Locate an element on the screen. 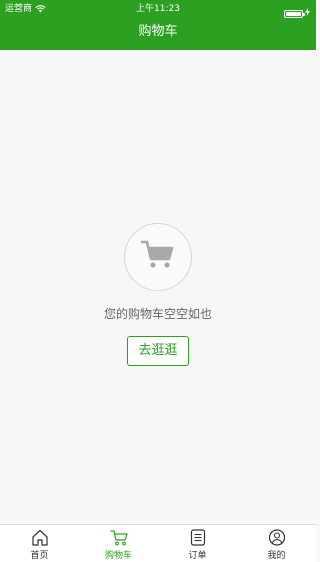 This screenshot has height=562, width=320. tab-cart: 购物车 is located at coordinates (118, 543).